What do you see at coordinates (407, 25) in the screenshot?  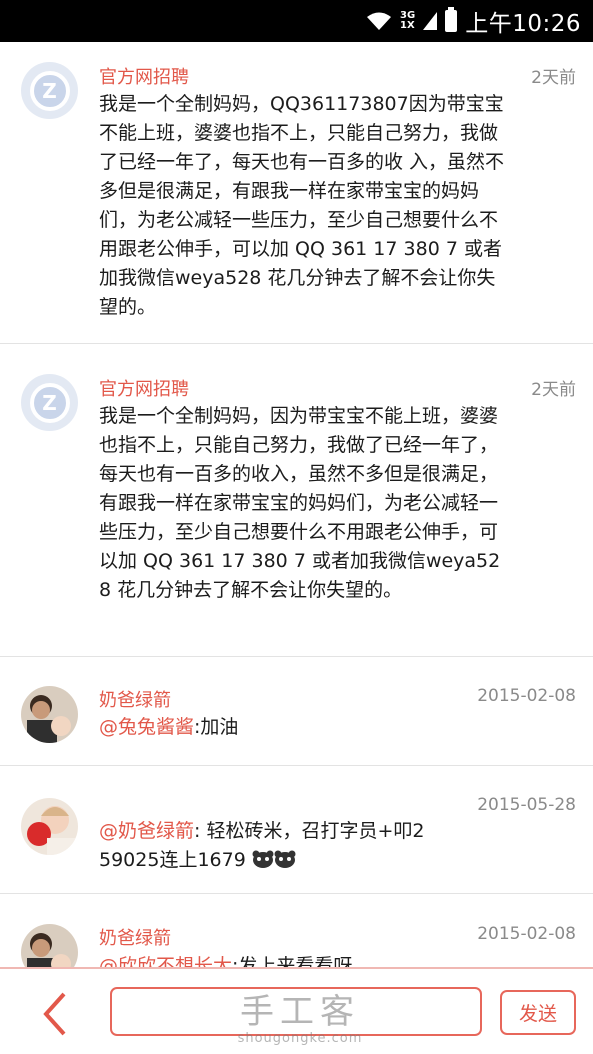 I see `network-type-bottom: 1X` at bounding box center [407, 25].